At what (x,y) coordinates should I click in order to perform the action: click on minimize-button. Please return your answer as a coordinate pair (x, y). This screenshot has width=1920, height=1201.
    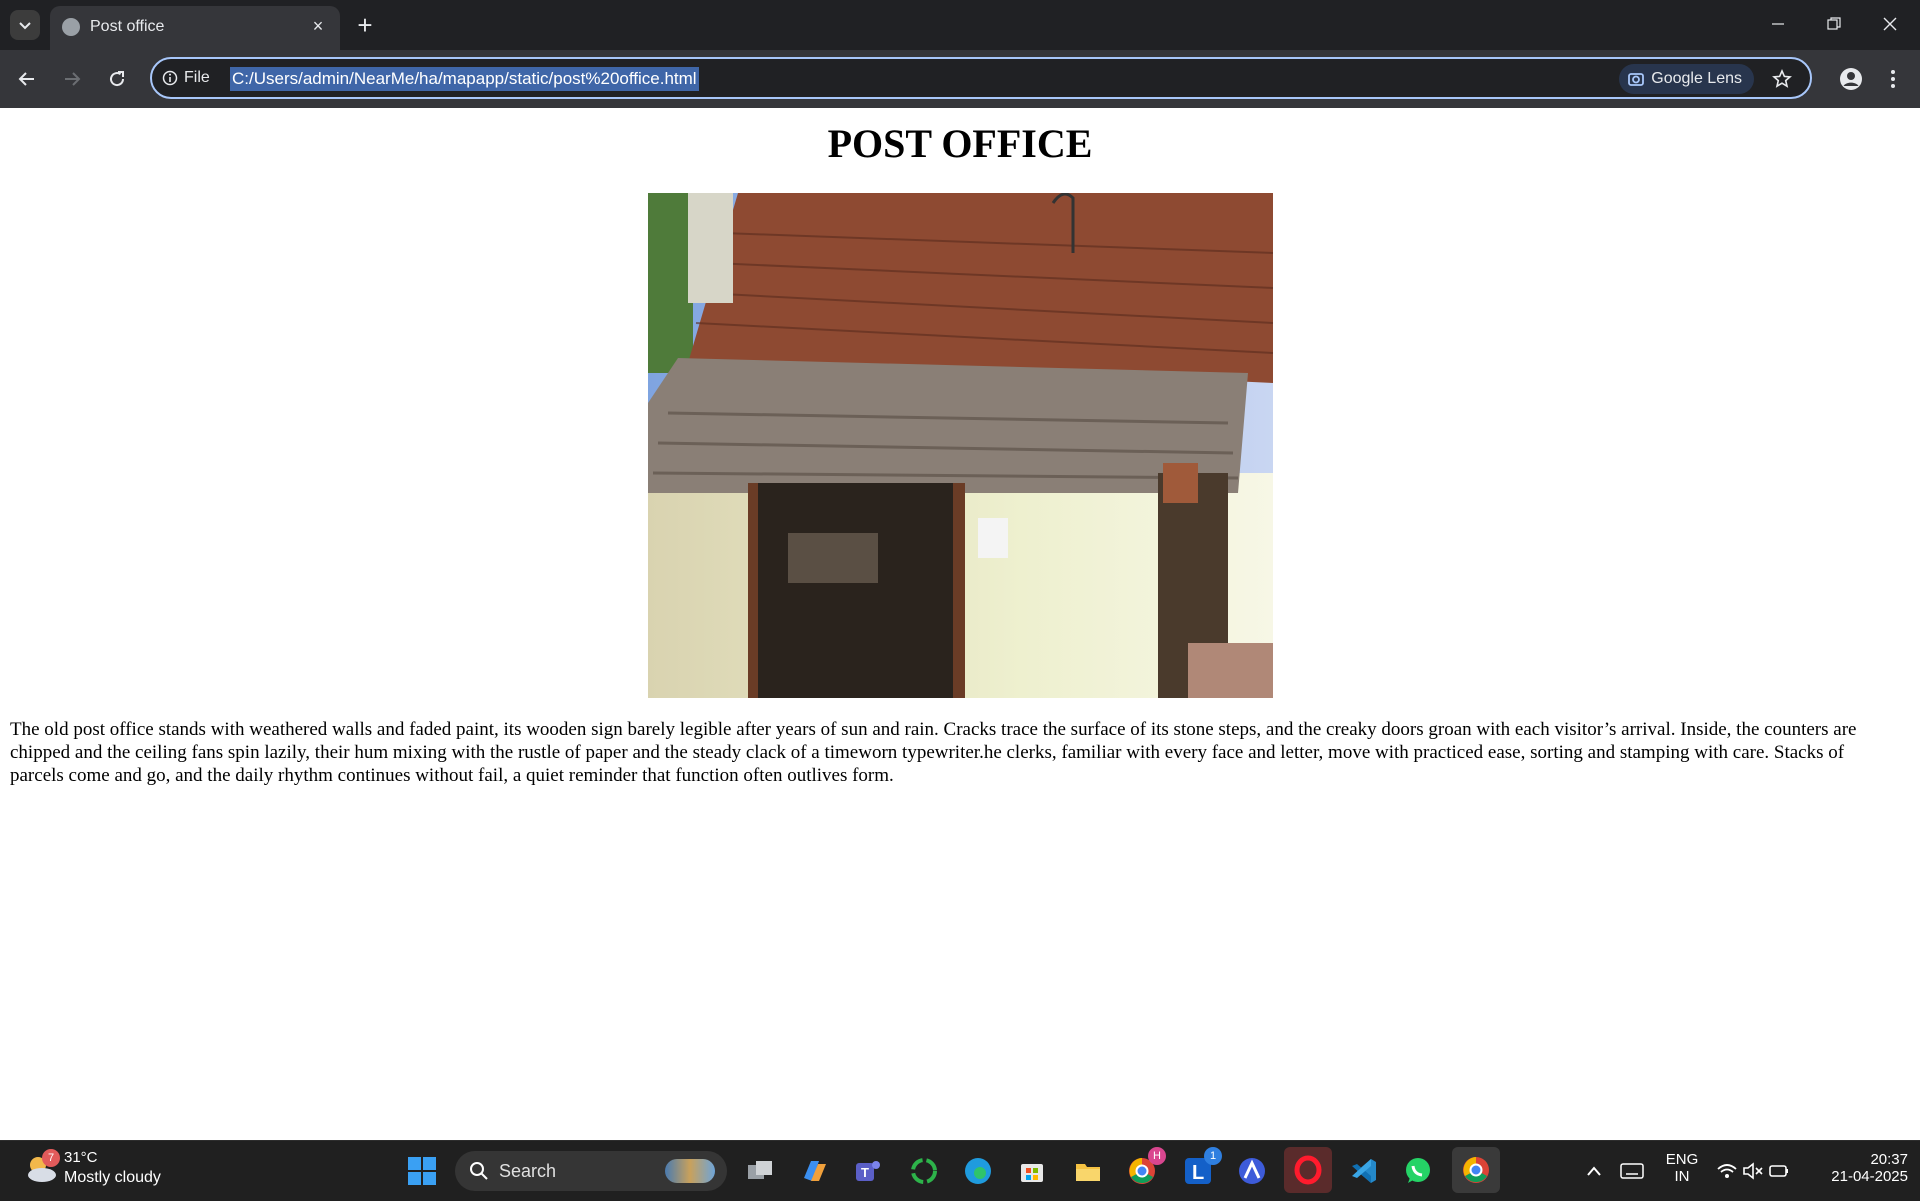
    Looking at the image, I should click on (1778, 24).